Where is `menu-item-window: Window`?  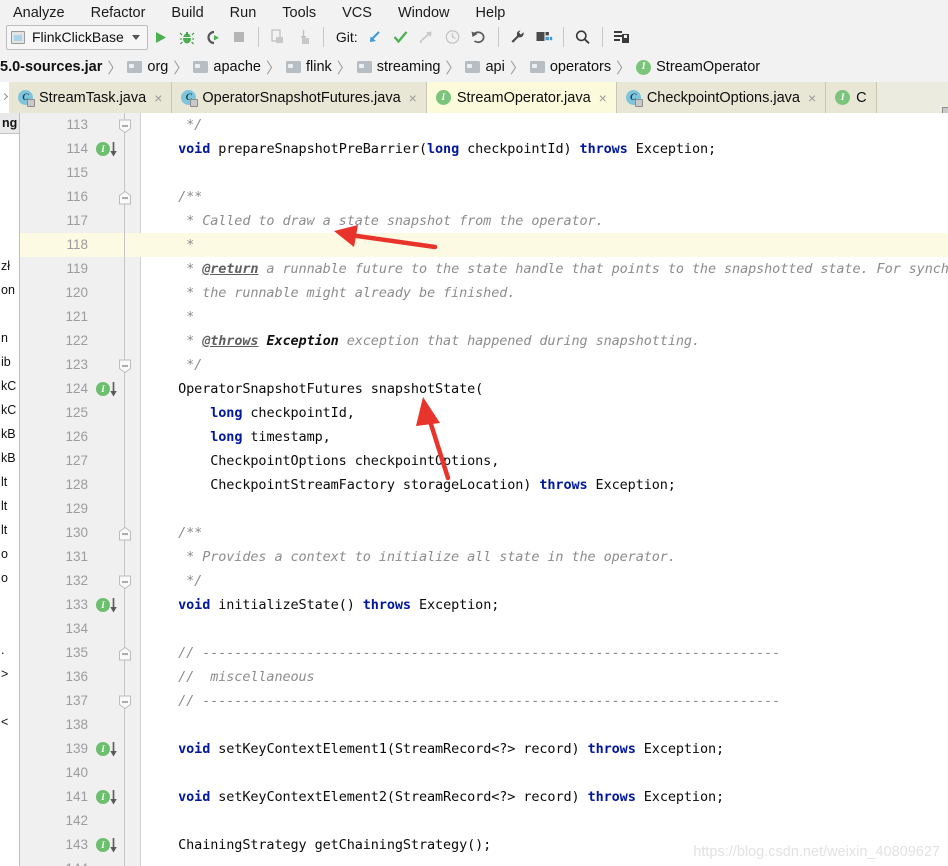
menu-item-window: Window is located at coordinates (424, 13).